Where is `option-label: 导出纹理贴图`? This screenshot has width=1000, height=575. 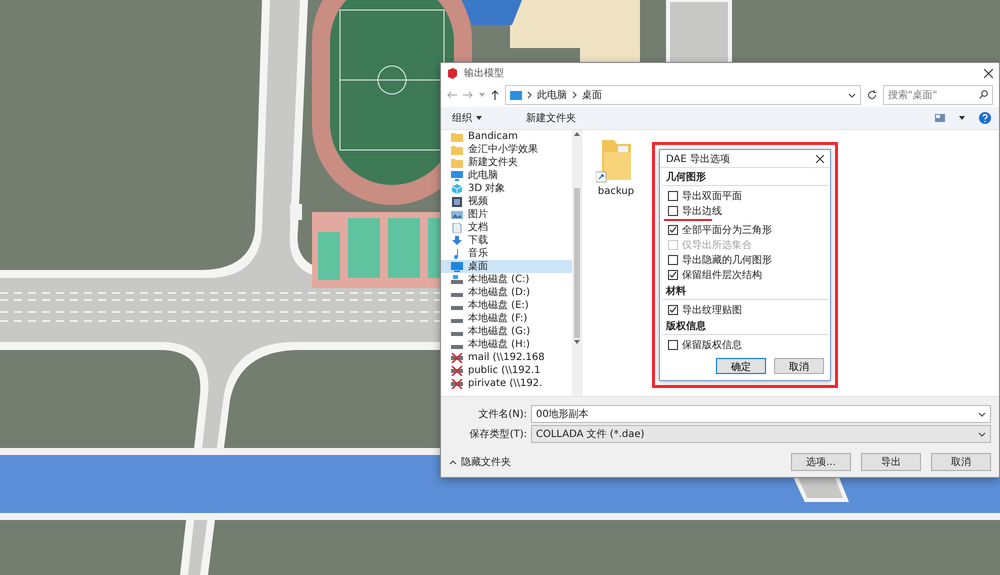
option-label: 导出纹理贴图 is located at coordinates (712, 310).